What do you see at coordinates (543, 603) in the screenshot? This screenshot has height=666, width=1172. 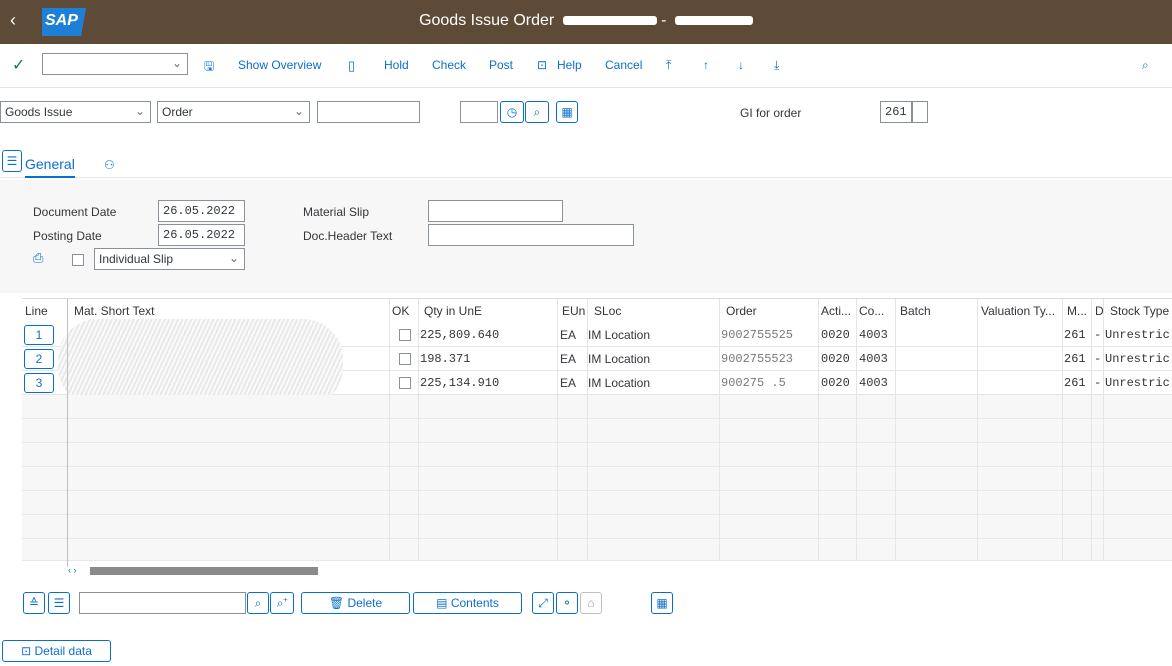 I see `expand-icon: ⤢` at bounding box center [543, 603].